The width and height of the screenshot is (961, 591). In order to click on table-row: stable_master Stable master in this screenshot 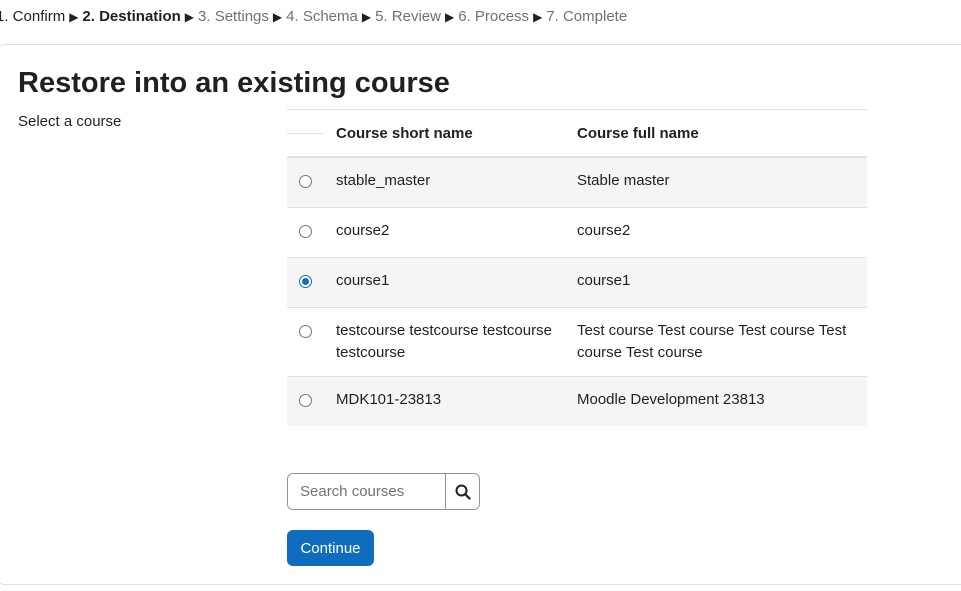, I will do `click(577, 182)`.